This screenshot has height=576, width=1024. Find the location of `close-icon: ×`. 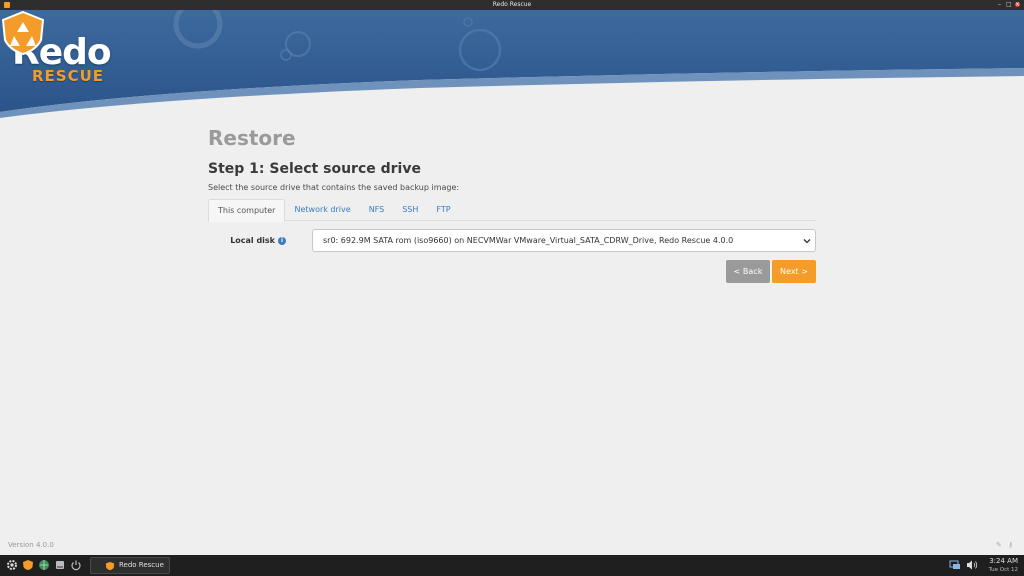

close-icon: × is located at coordinates (1017, 5).